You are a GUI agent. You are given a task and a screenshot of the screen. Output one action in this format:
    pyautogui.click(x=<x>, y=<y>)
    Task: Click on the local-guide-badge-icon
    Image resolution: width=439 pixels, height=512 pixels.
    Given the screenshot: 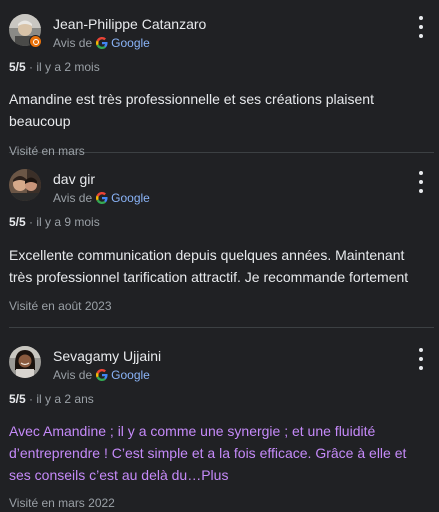 What is the action you would take?
    pyautogui.click(x=35, y=41)
    